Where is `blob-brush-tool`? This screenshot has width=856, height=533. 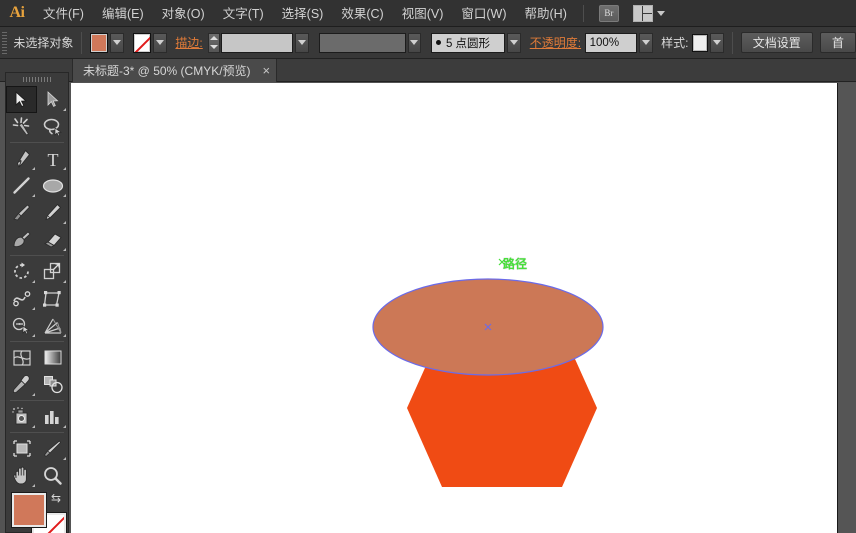
blob-brush-tool is located at coordinates (21, 239).